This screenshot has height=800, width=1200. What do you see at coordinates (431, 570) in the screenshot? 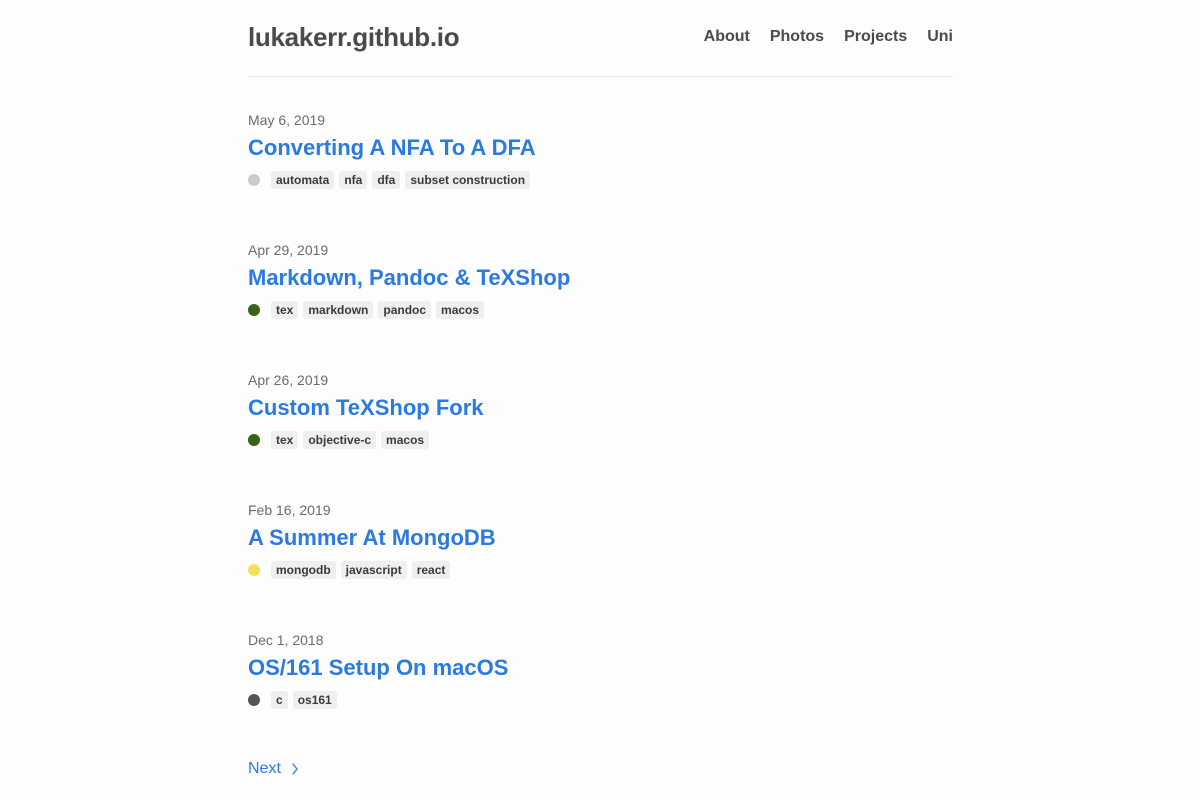
I see `tag-badge: react` at bounding box center [431, 570].